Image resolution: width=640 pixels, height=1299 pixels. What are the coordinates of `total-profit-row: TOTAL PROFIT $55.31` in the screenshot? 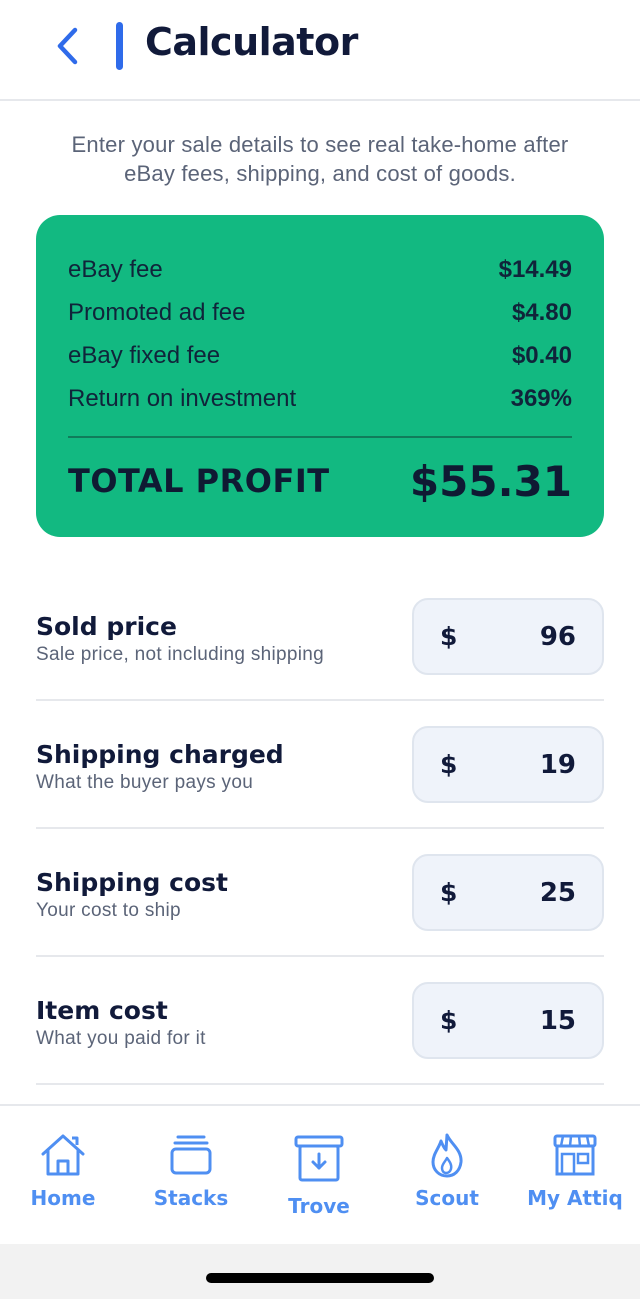 It's located at (320, 481).